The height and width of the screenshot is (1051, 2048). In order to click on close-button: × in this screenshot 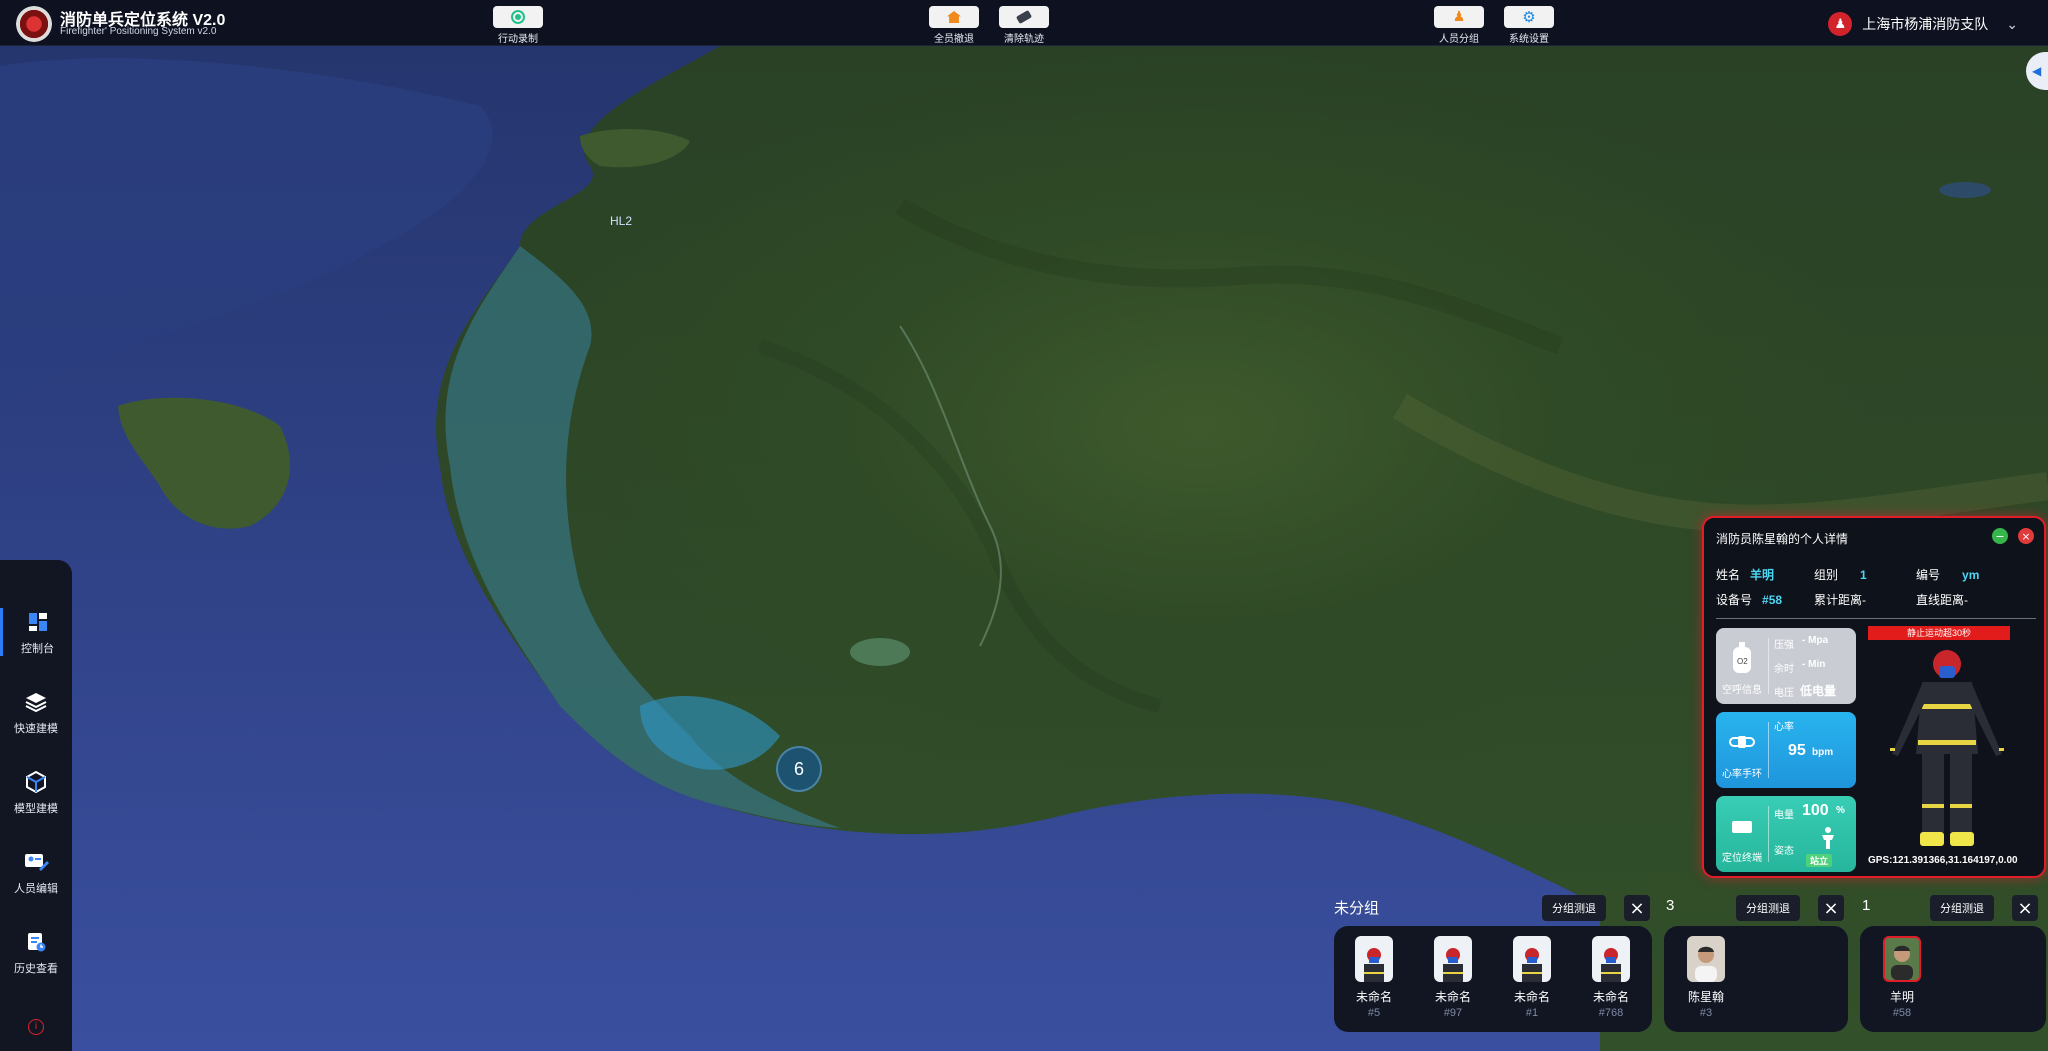, I will do `click(2026, 536)`.